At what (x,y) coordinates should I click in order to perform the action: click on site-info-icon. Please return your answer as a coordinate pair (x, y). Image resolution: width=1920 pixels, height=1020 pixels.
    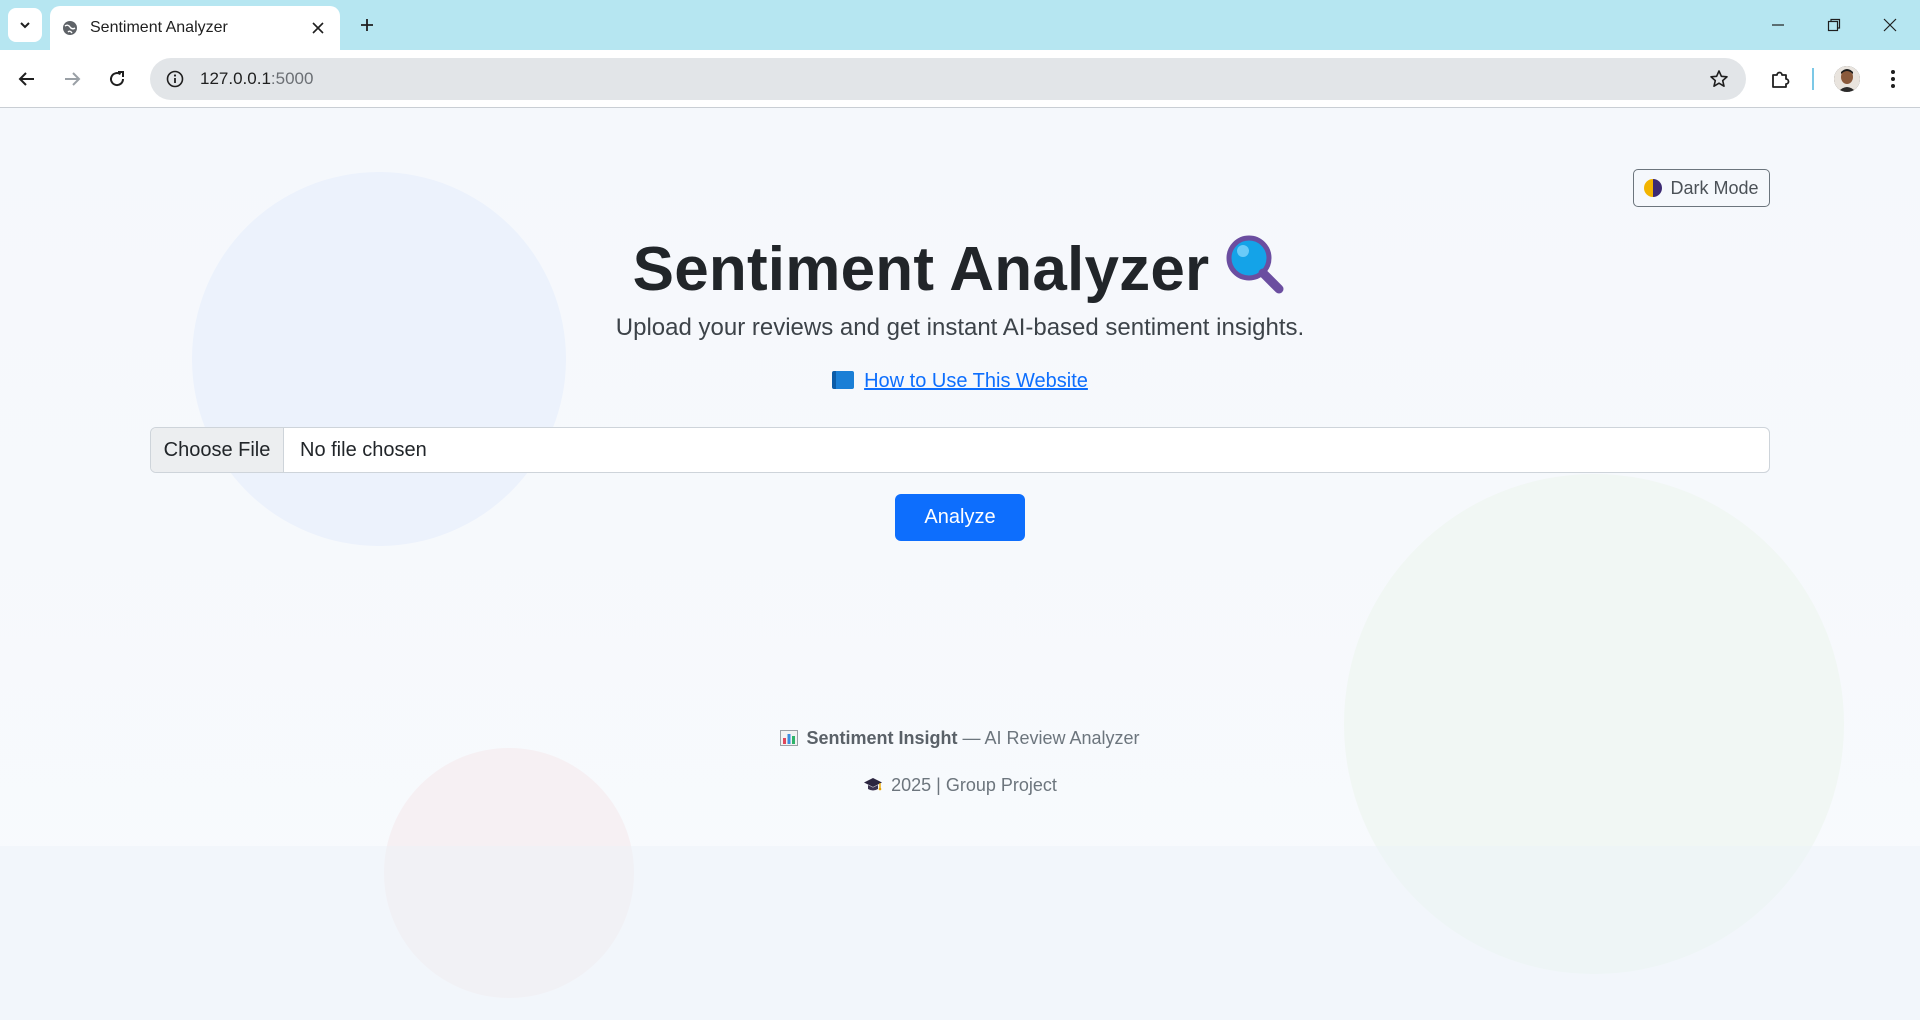
    Looking at the image, I should click on (175, 79).